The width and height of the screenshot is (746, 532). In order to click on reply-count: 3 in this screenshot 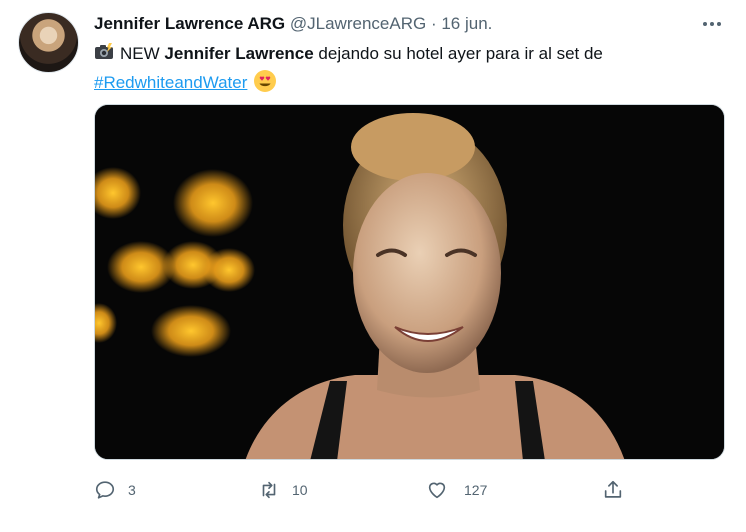, I will do `click(132, 490)`.